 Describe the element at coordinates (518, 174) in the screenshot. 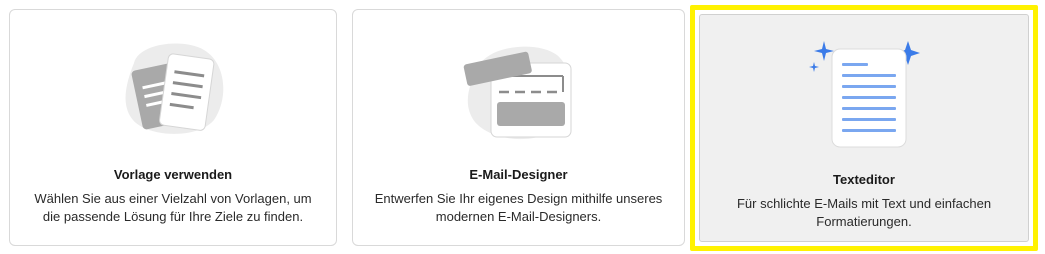

I see `card-title: E-Mail-Designer` at that location.